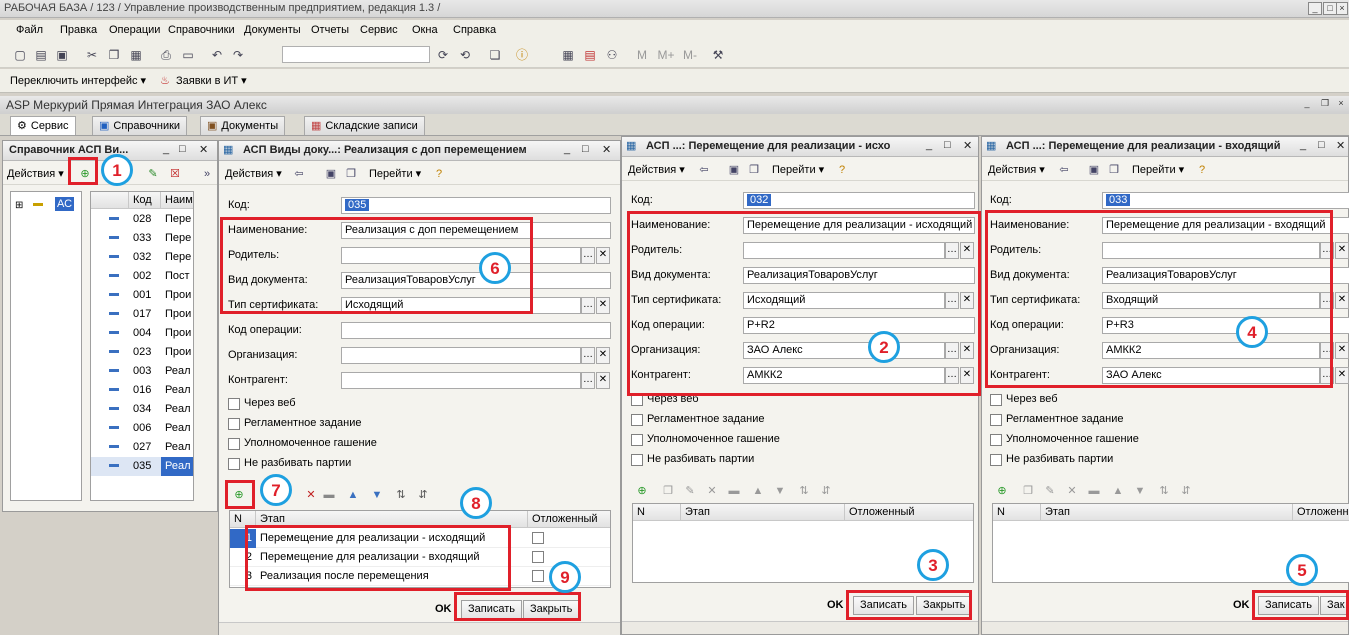 The image size is (1349, 635). I want to click on panel3-save-button: Записать, so click(884, 605).